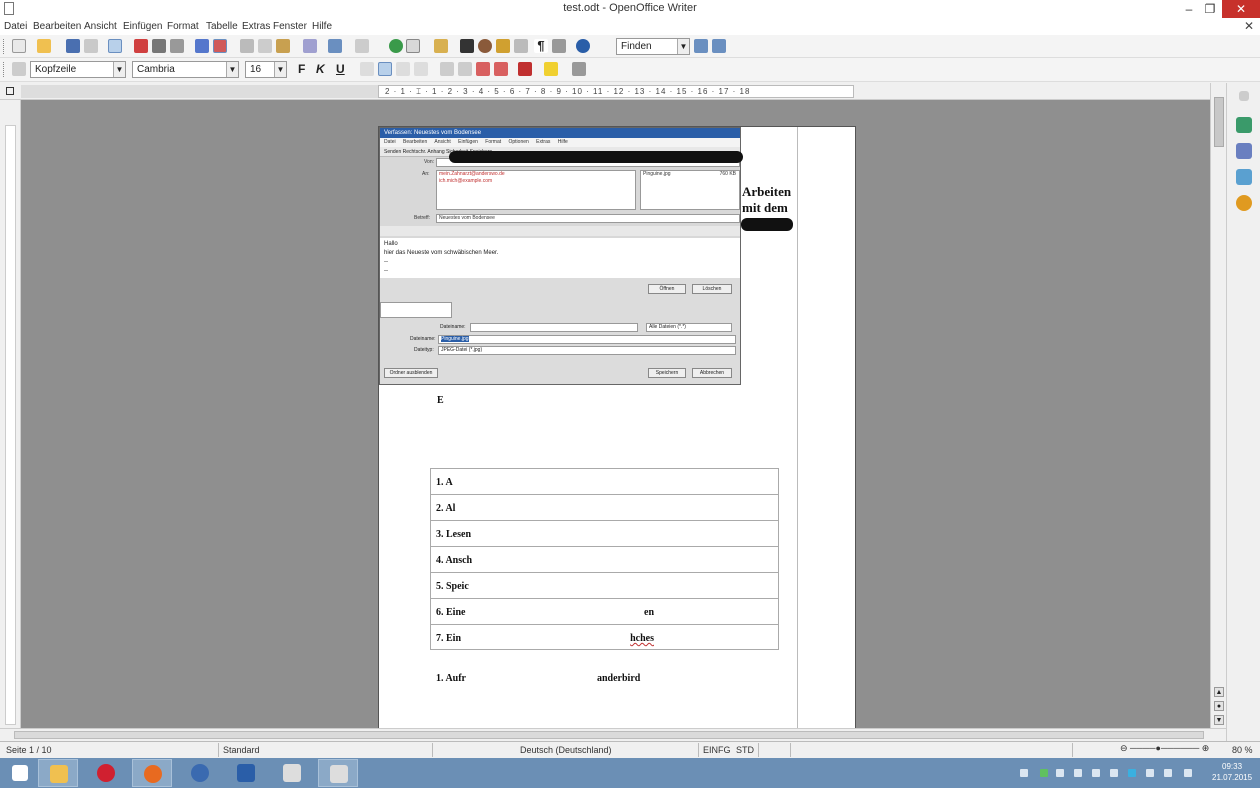 This screenshot has height=788, width=1260. Describe the element at coordinates (1244, 177) in the screenshot. I see `gallery-sidebar-icon` at that location.